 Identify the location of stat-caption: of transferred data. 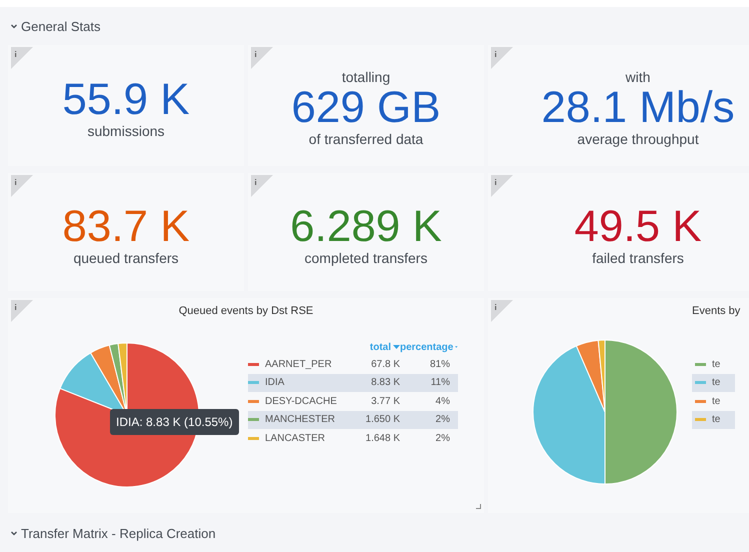
(366, 139).